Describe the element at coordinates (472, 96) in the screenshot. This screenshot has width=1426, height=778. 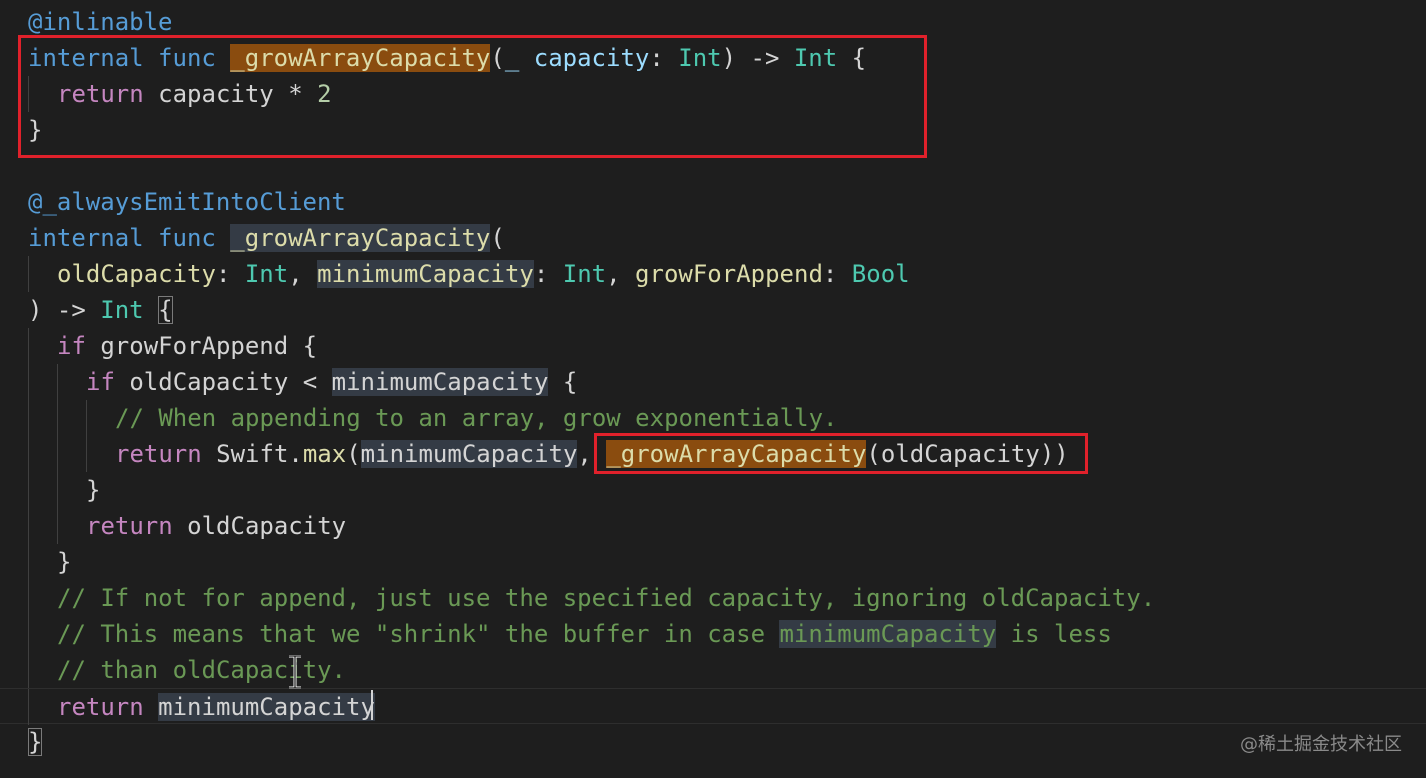
I see `highlight-box-function-definition` at that location.